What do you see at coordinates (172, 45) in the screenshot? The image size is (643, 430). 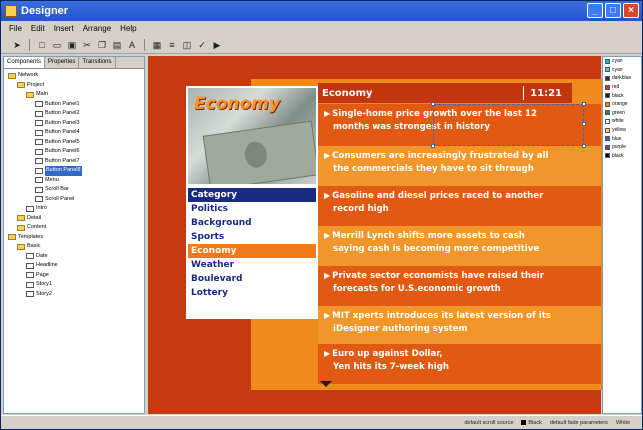 I see `align-icon: ≡` at bounding box center [172, 45].